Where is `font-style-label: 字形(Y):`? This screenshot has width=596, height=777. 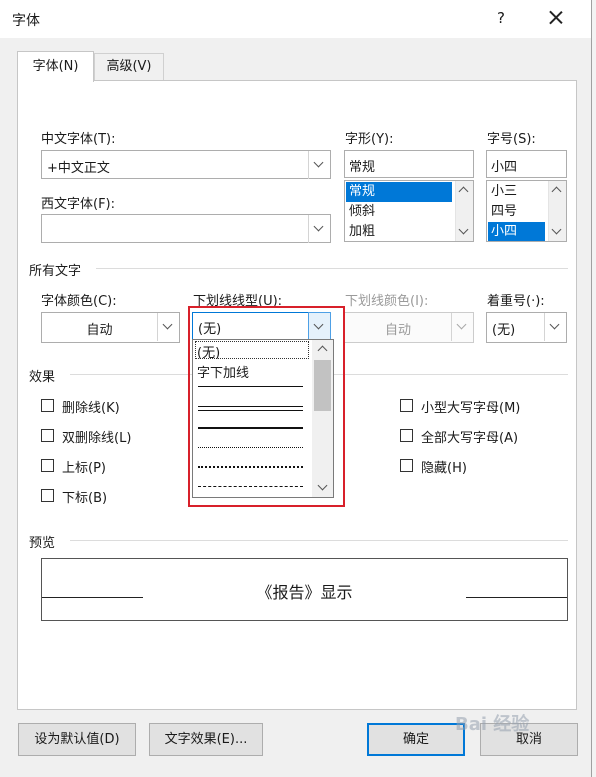
font-style-label: 字形(Y): is located at coordinates (369, 139).